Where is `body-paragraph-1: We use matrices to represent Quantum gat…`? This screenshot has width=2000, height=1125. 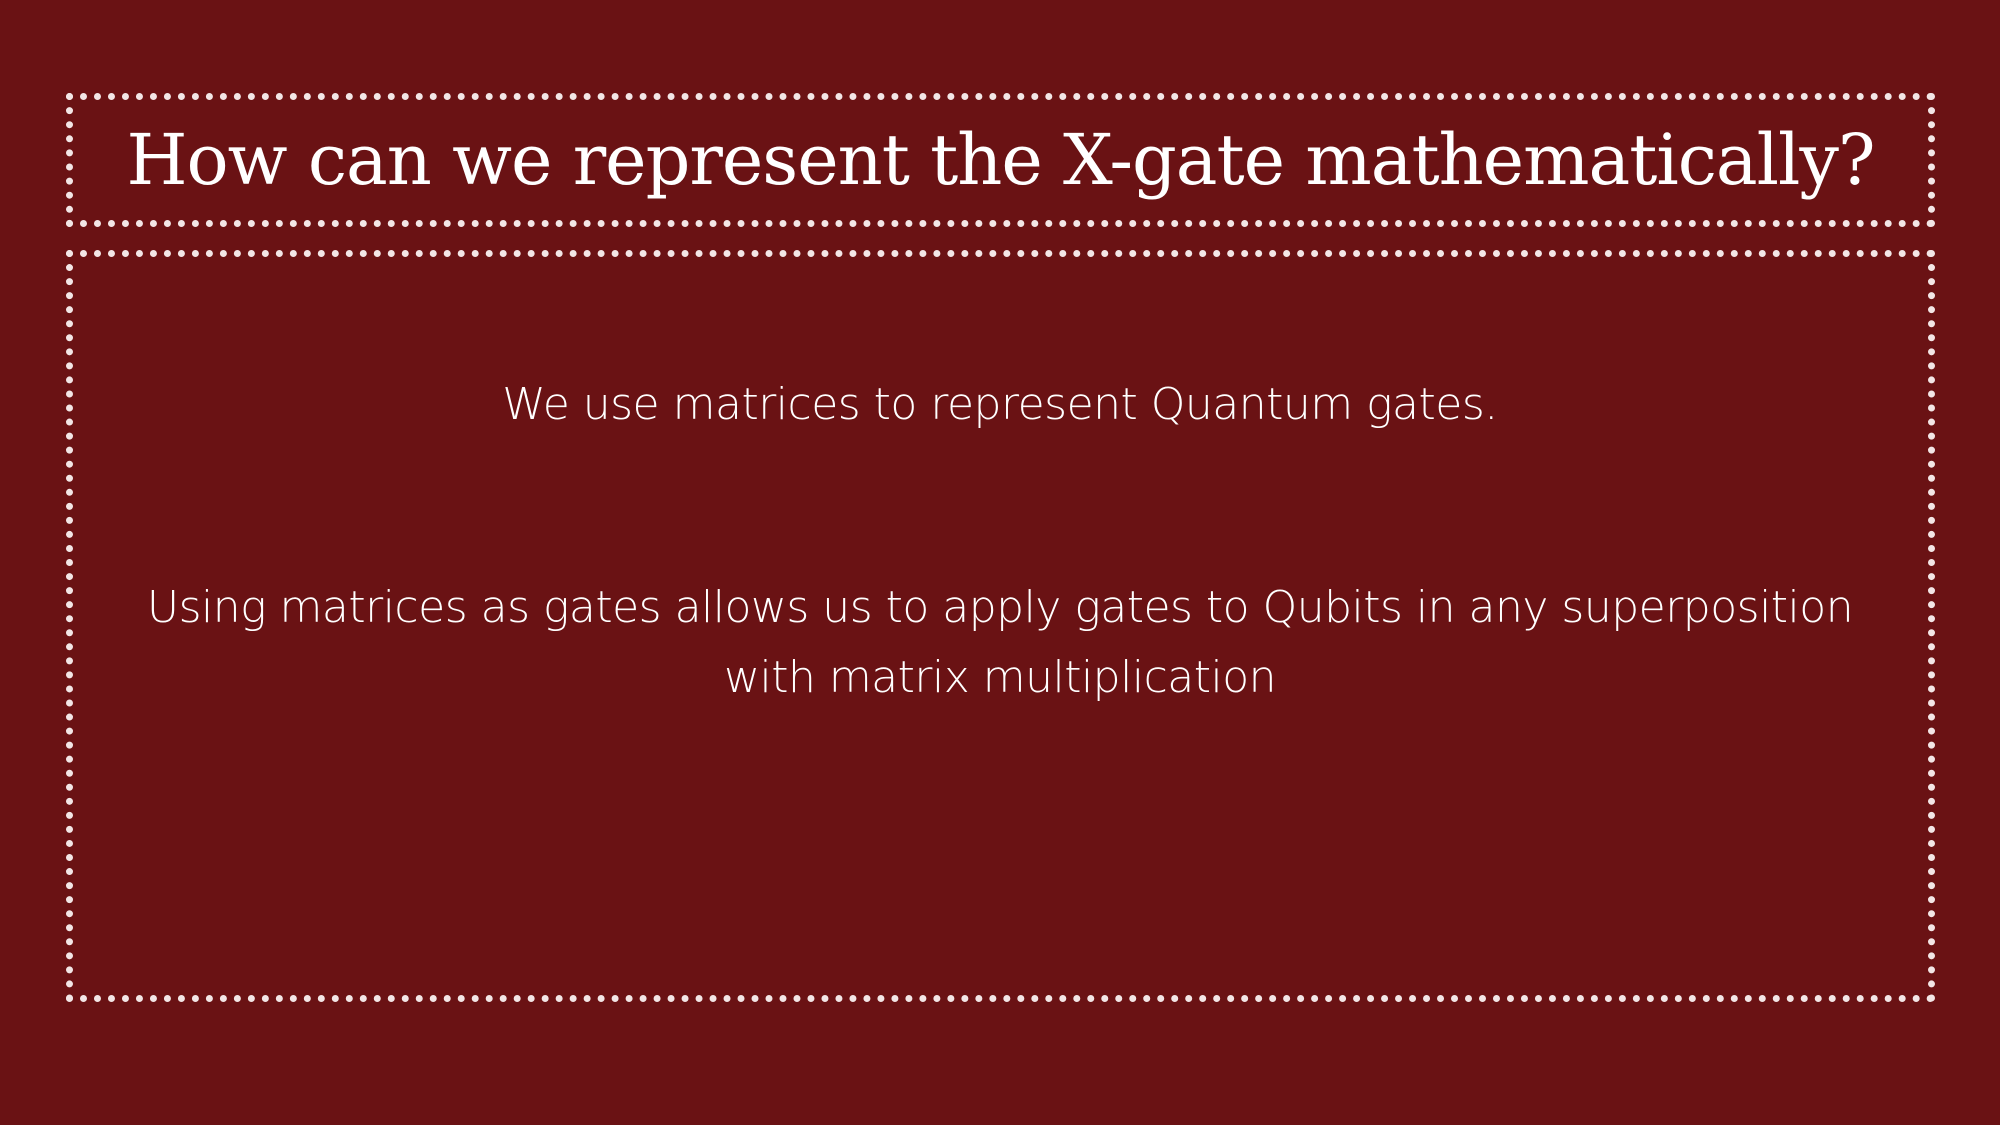 body-paragraph-1: We use matrices to represent Quantum gat… is located at coordinates (1000, 404).